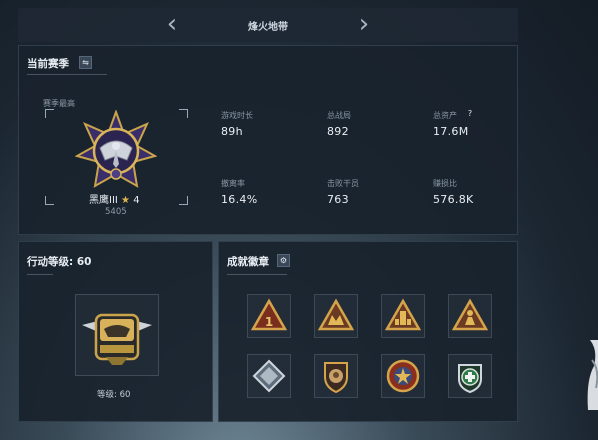  I want to click on next-page-button: ›, so click(364, 24).